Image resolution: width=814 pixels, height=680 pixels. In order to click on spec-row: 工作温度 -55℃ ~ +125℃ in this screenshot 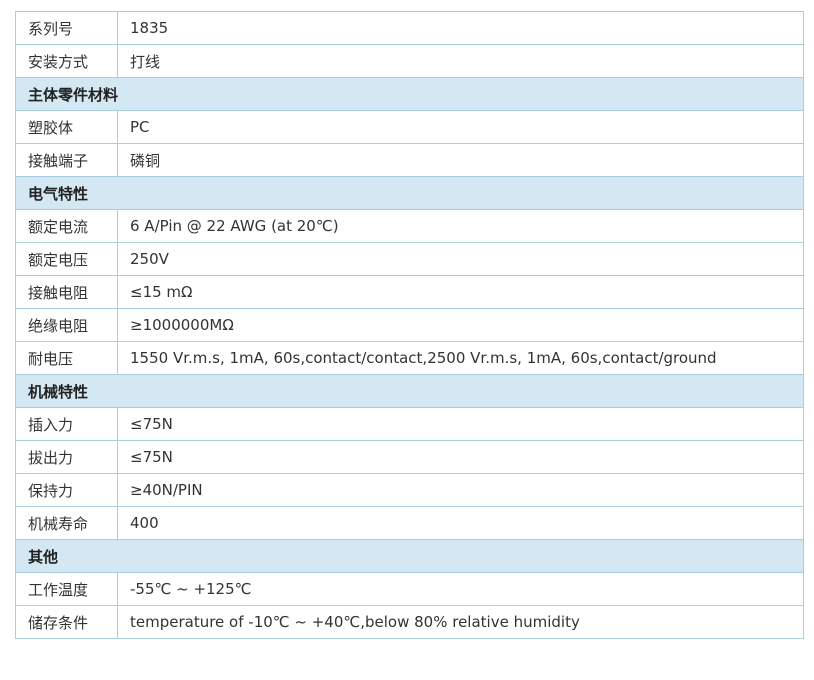, I will do `click(409, 589)`.